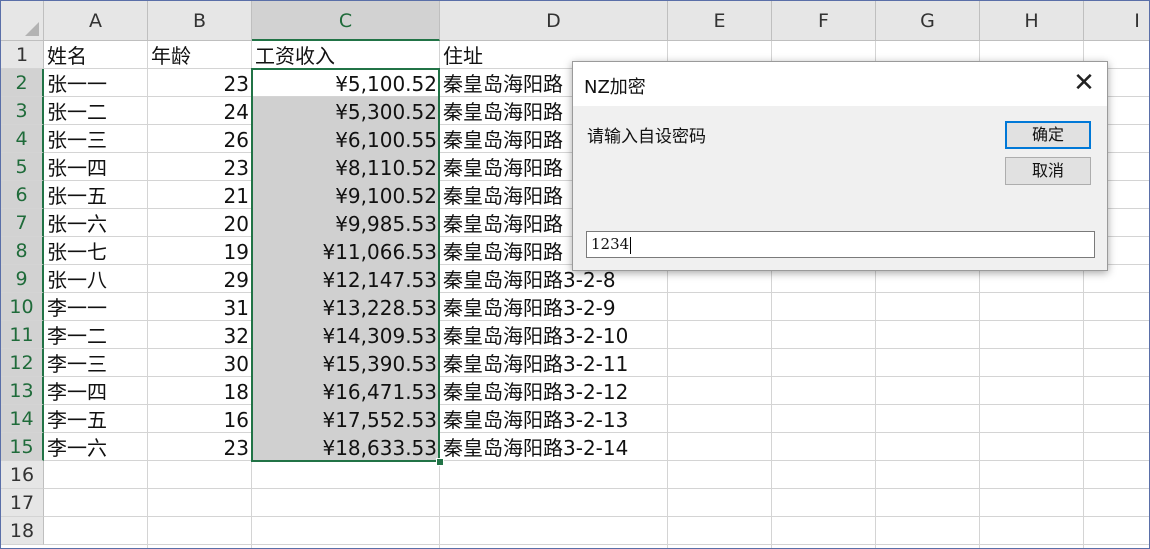 The height and width of the screenshot is (549, 1150). What do you see at coordinates (200, 111) in the screenshot?
I see `cell-age: 24` at bounding box center [200, 111].